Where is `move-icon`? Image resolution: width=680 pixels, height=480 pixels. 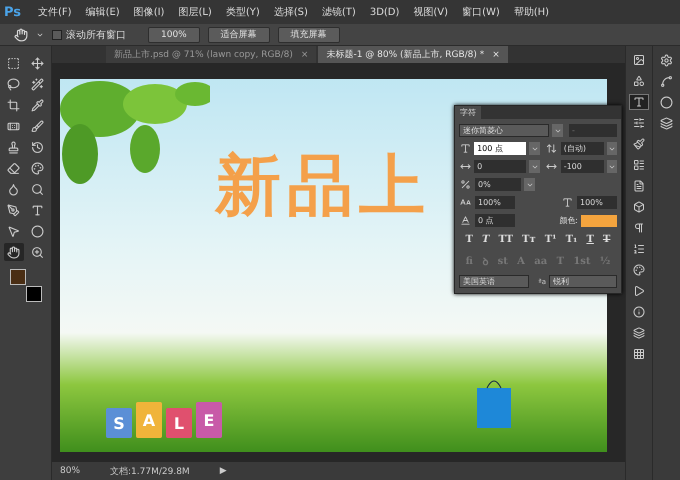 move-icon is located at coordinates (37, 63).